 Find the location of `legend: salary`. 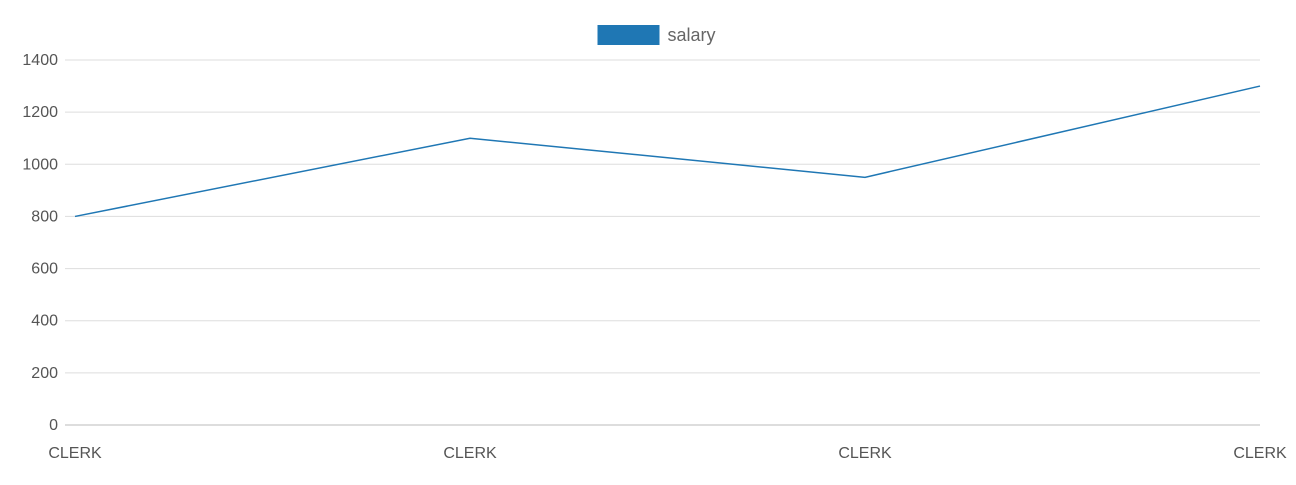

legend: salary is located at coordinates (656, 35).